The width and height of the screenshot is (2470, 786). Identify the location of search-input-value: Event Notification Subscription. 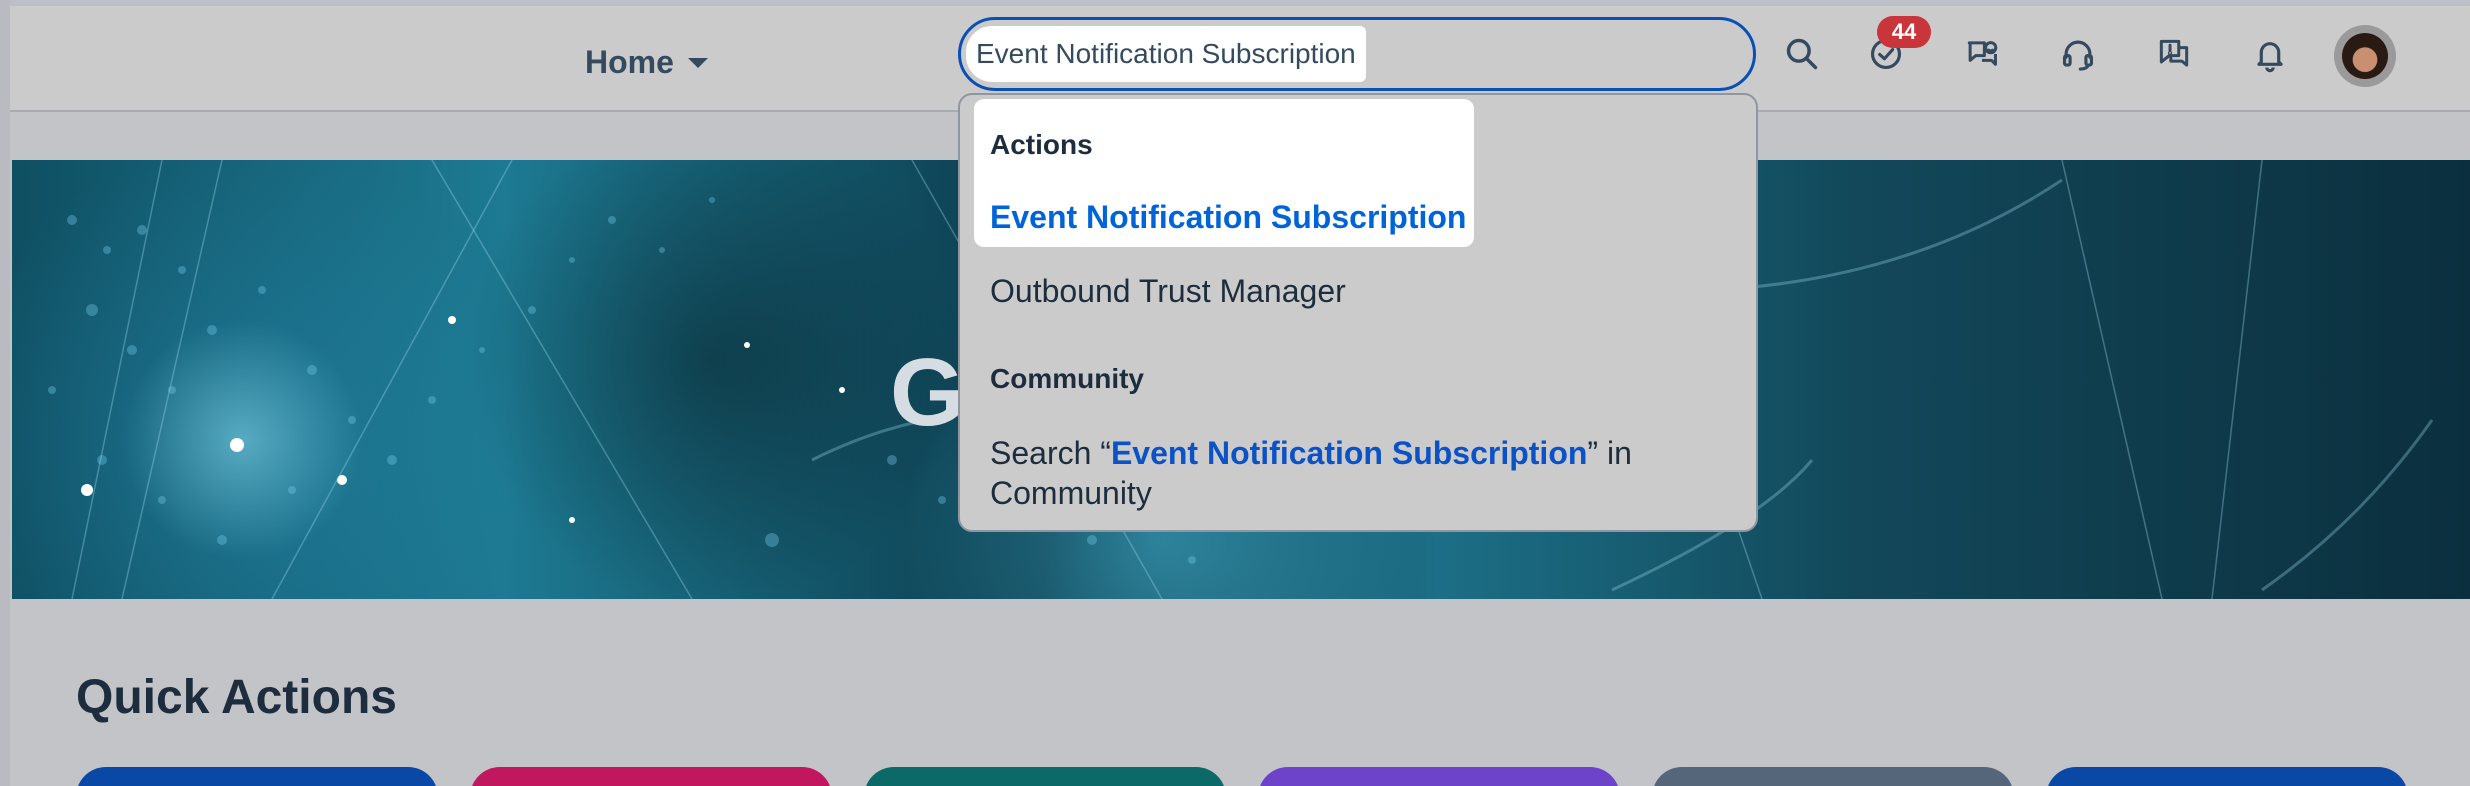
(1166, 54).